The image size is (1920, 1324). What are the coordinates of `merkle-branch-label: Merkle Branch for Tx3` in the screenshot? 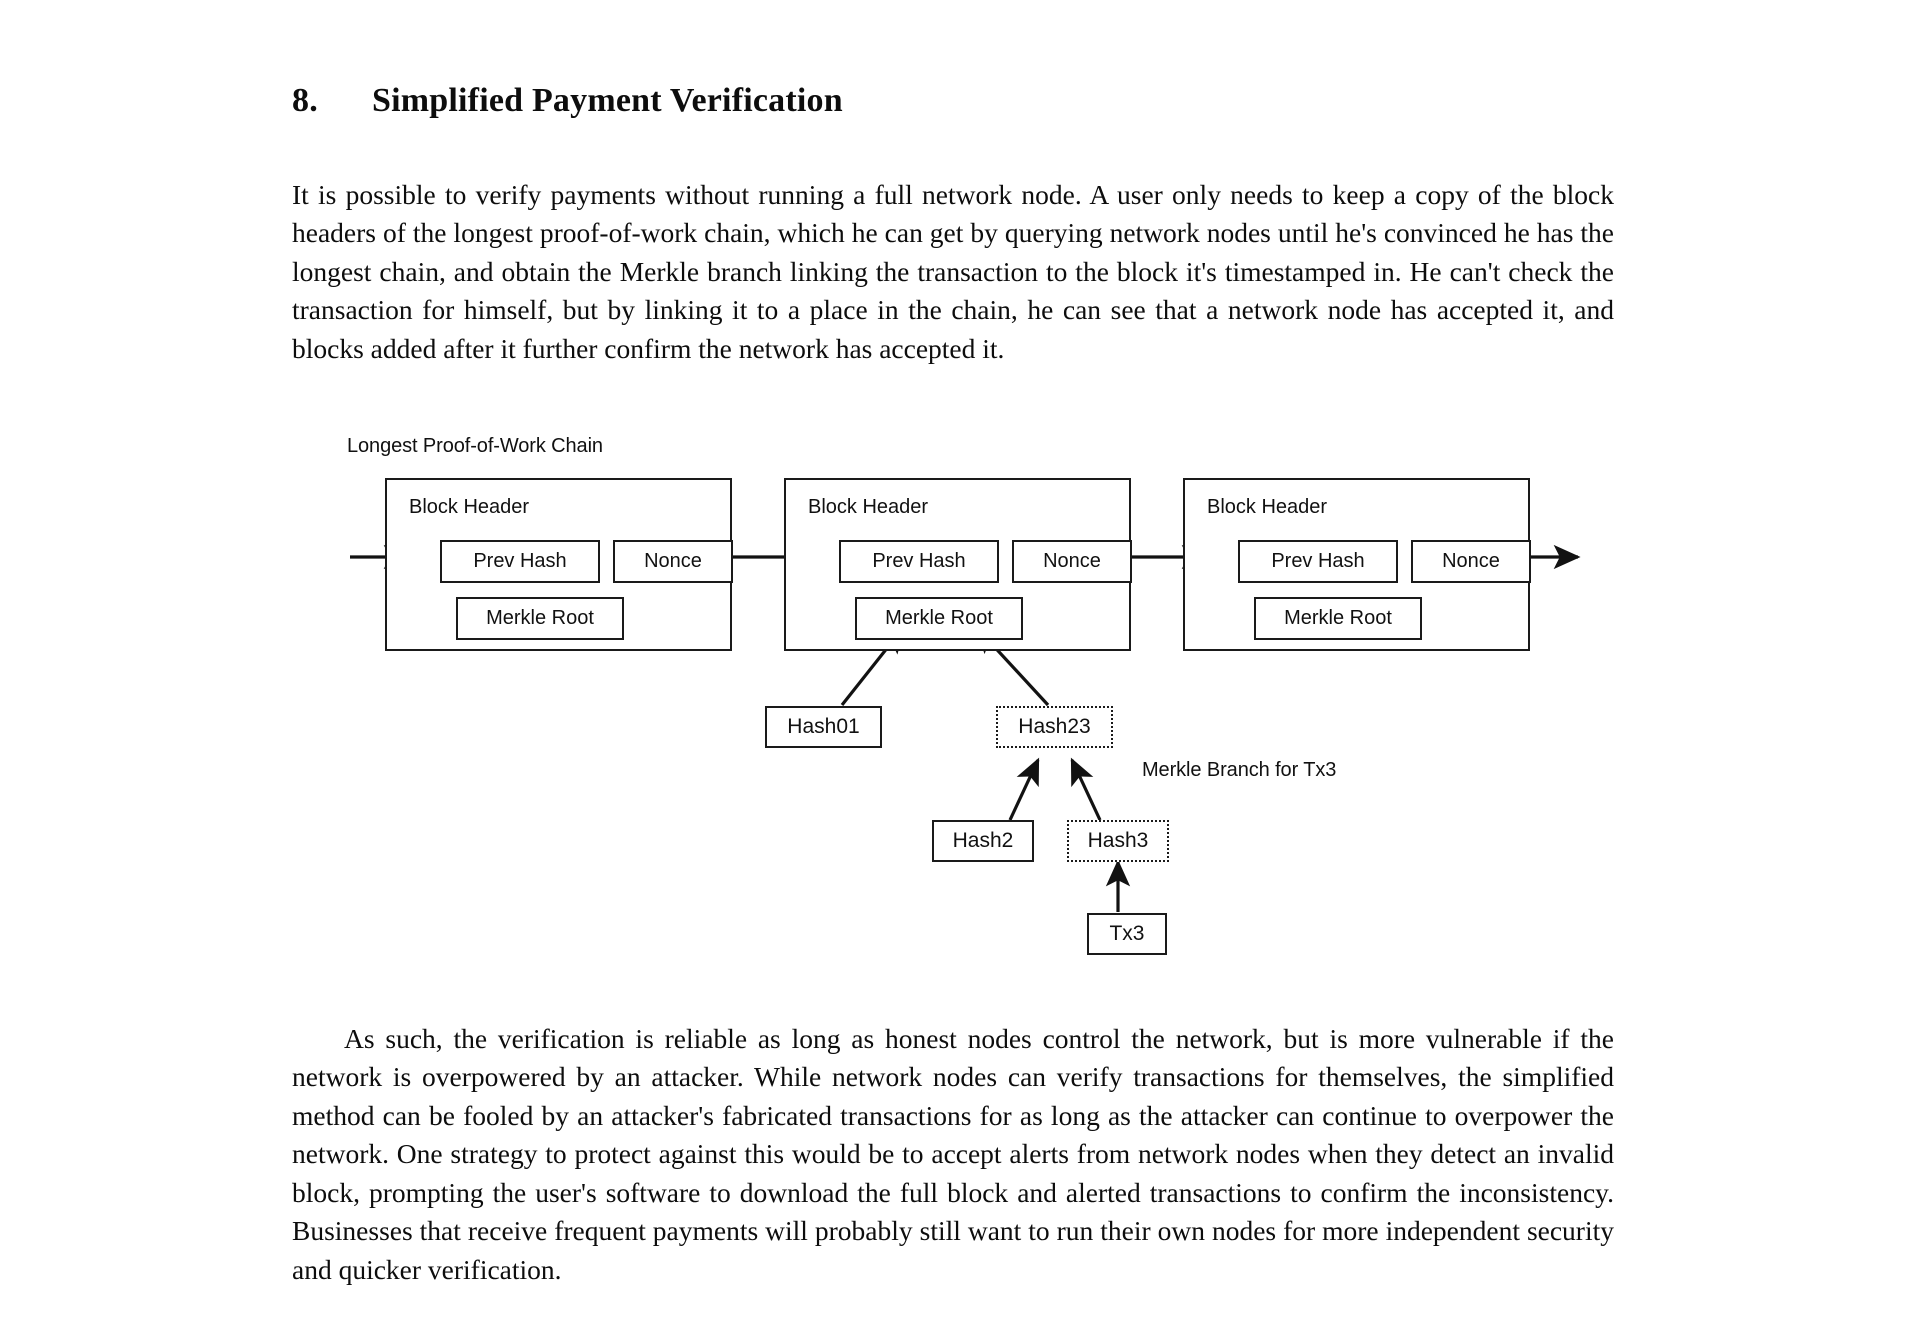 It's located at (1239, 770).